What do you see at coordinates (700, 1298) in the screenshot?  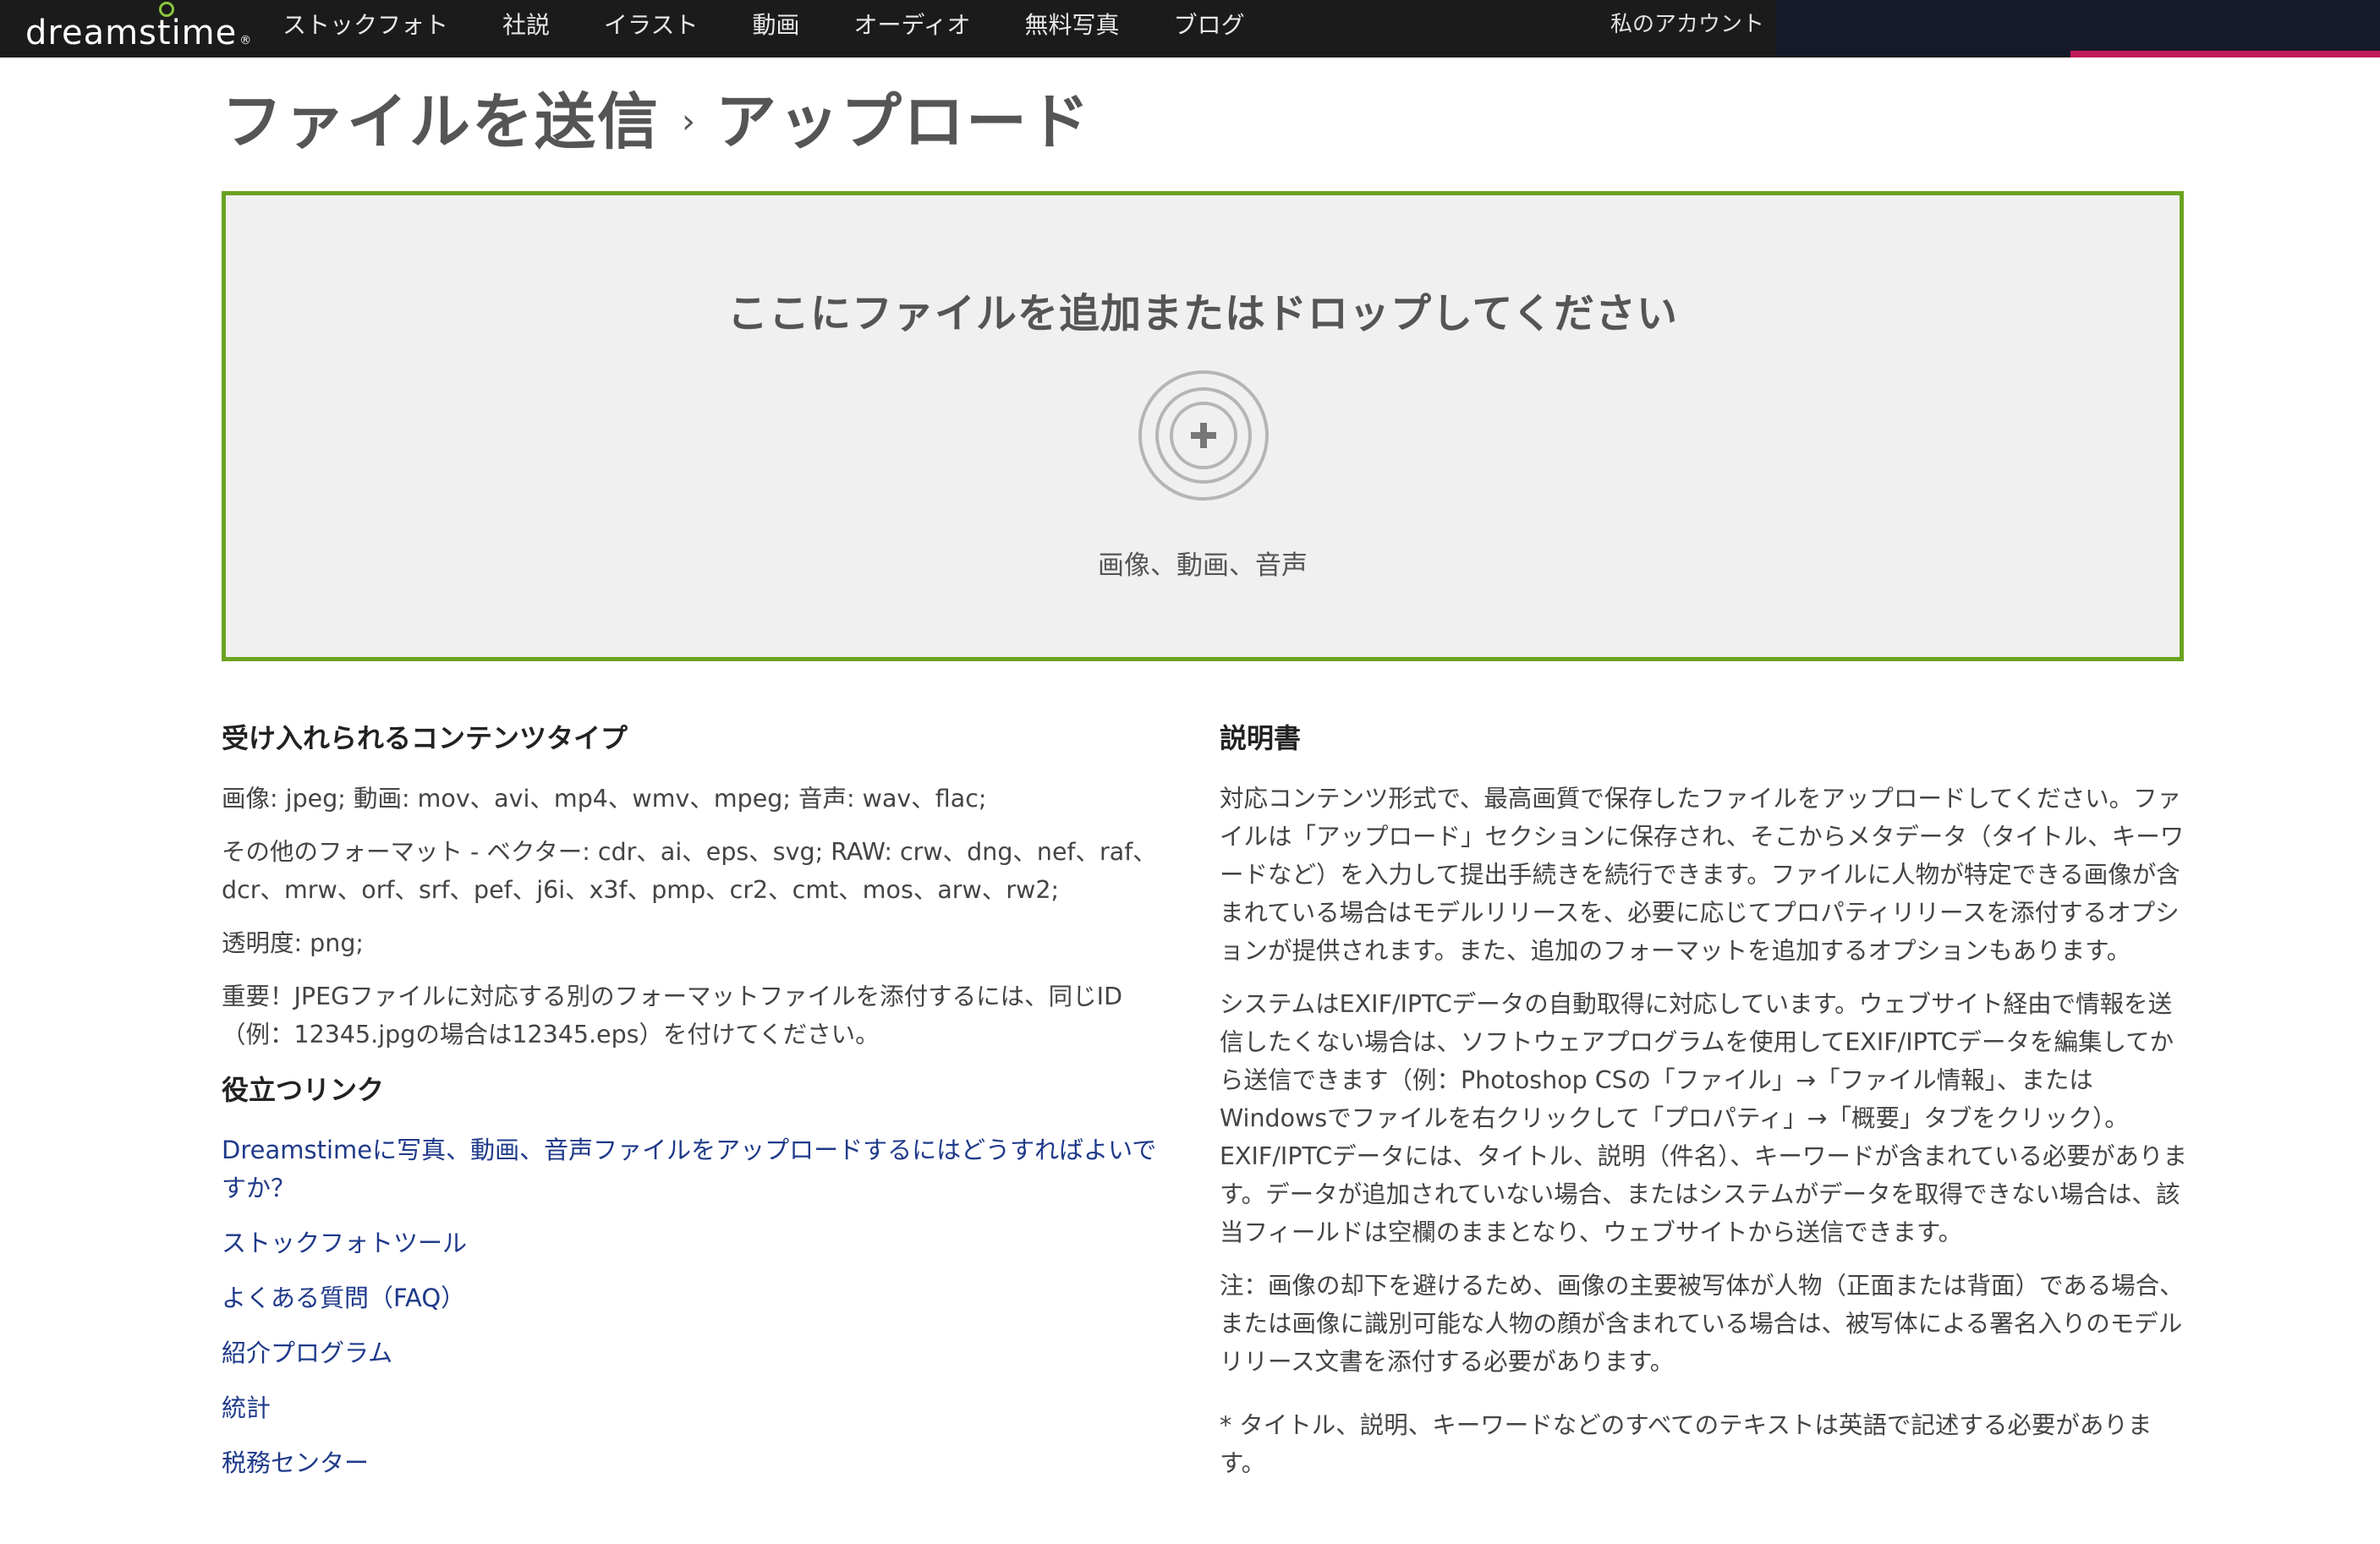 I see `link-faq: よくある質問（FAQ）` at bounding box center [700, 1298].